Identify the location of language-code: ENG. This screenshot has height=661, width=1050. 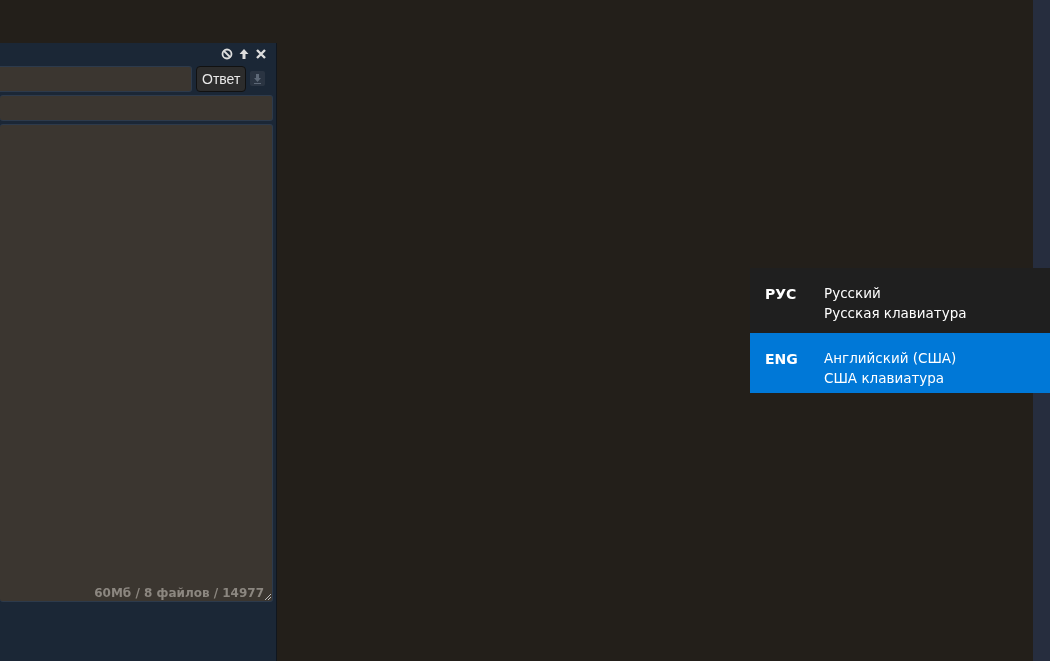
(781, 360).